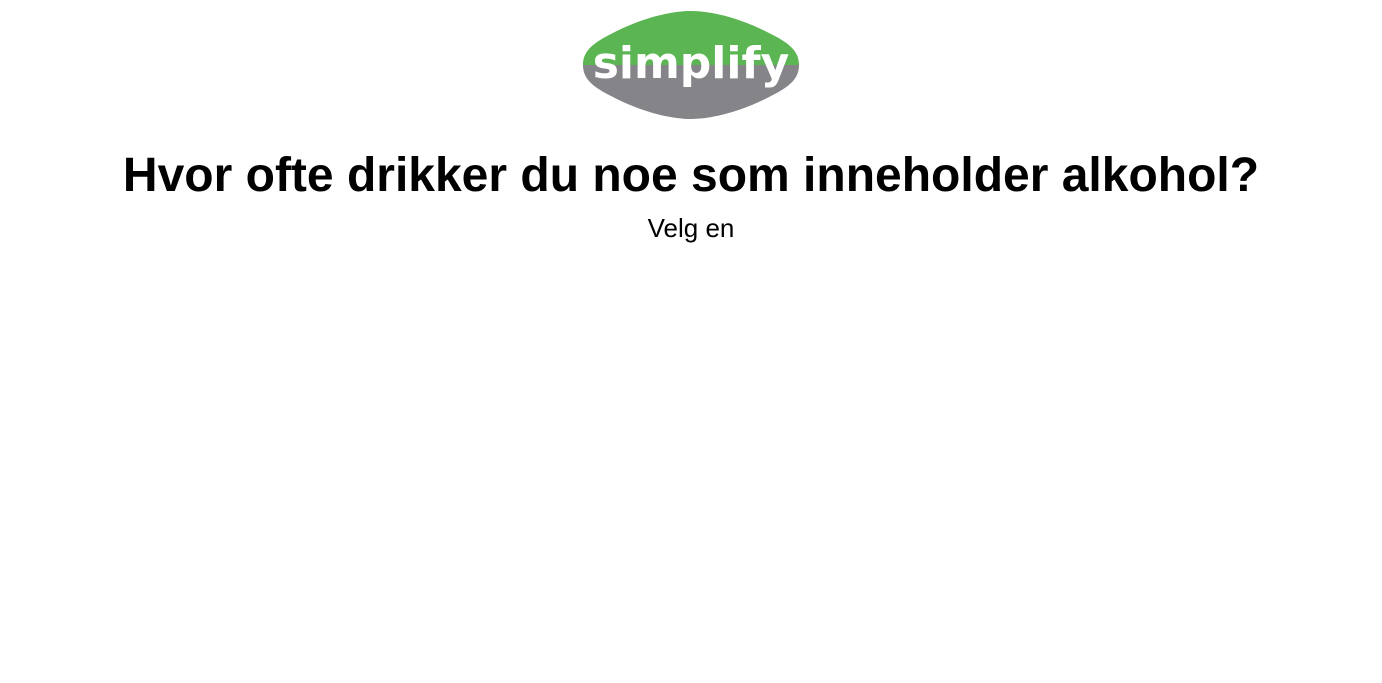  Describe the element at coordinates (691, 228) in the screenshot. I see `question-instruction: Velg en` at that location.